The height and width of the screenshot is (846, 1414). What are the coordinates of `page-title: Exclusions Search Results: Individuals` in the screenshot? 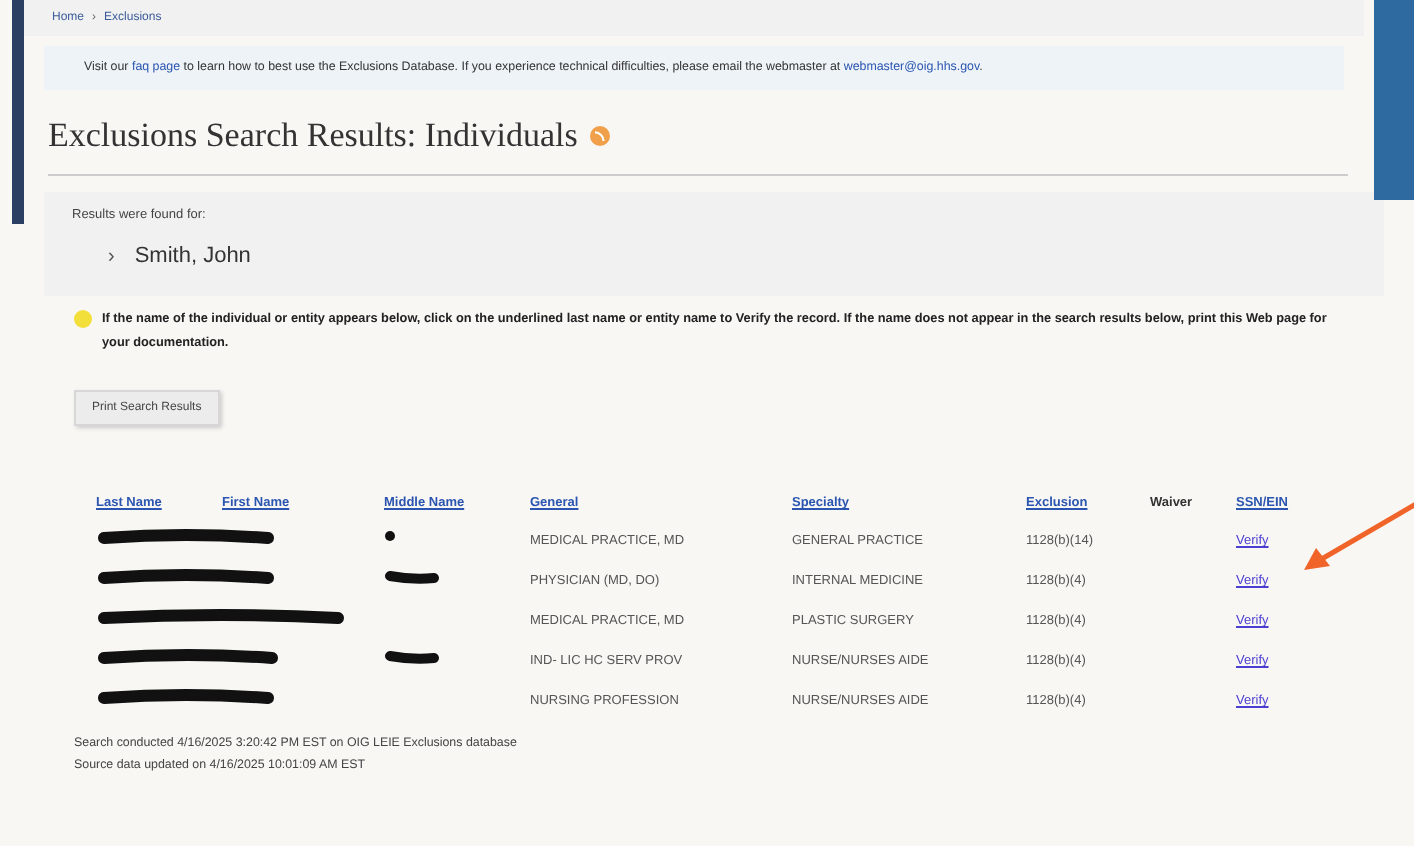 It's located at (313, 136).